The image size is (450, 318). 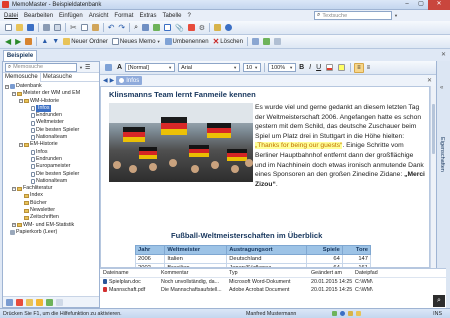 What do you see at coordinates (57, 28) in the screenshot?
I see `preview-button` at bounding box center [57, 28].